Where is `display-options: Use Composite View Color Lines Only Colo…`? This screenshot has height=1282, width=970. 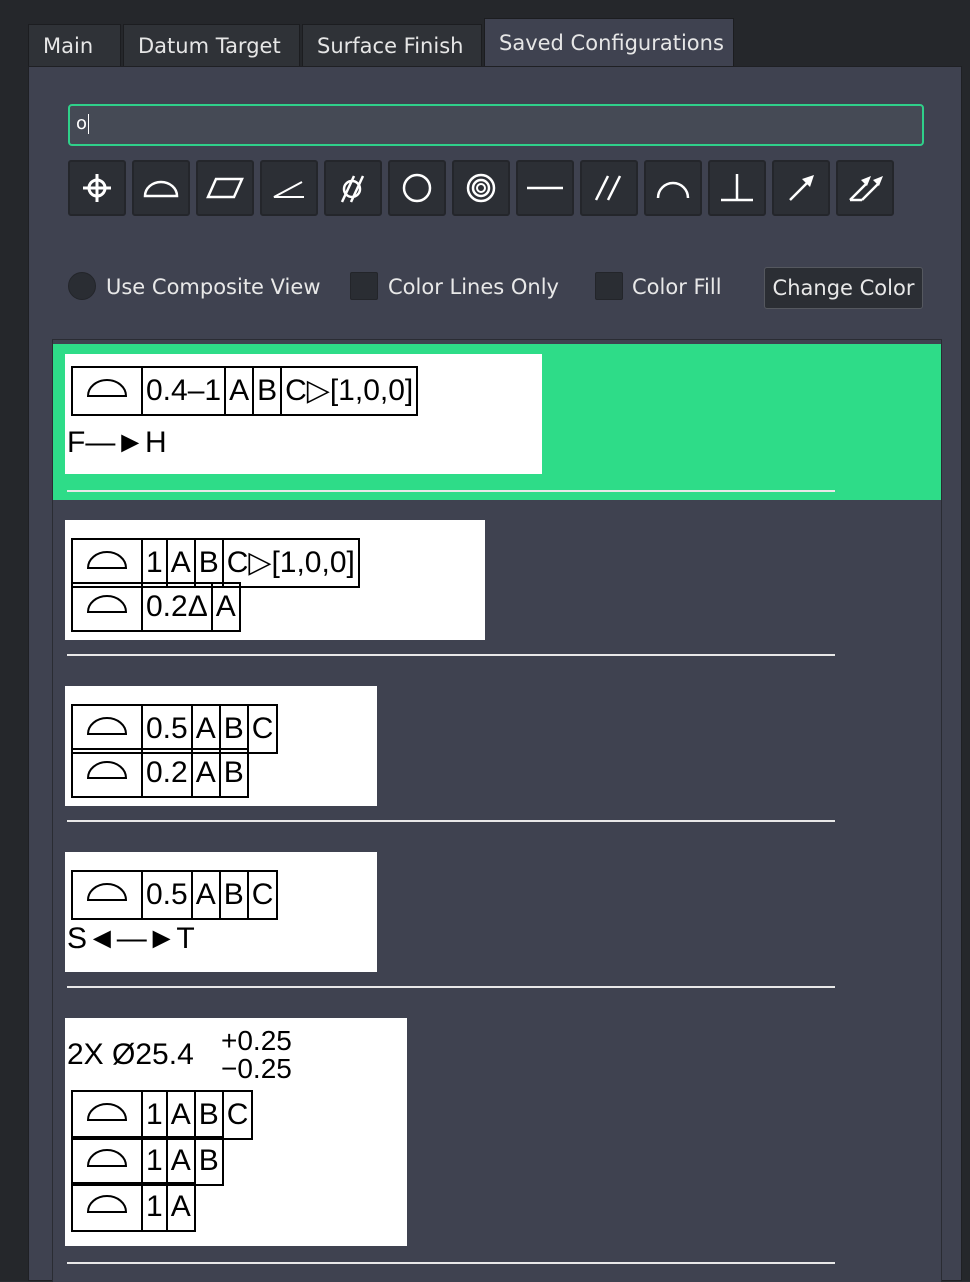
display-options: Use Composite View Color Lines Only Colo… is located at coordinates (498, 288).